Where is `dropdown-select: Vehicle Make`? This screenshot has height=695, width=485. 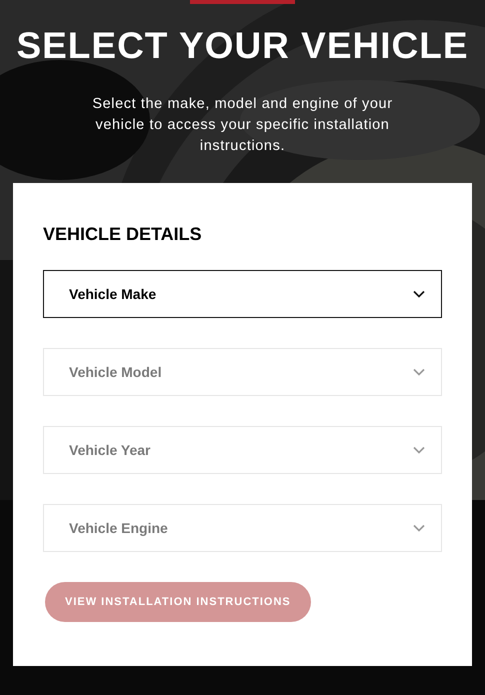
dropdown-select: Vehicle Make is located at coordinates (242, 294).